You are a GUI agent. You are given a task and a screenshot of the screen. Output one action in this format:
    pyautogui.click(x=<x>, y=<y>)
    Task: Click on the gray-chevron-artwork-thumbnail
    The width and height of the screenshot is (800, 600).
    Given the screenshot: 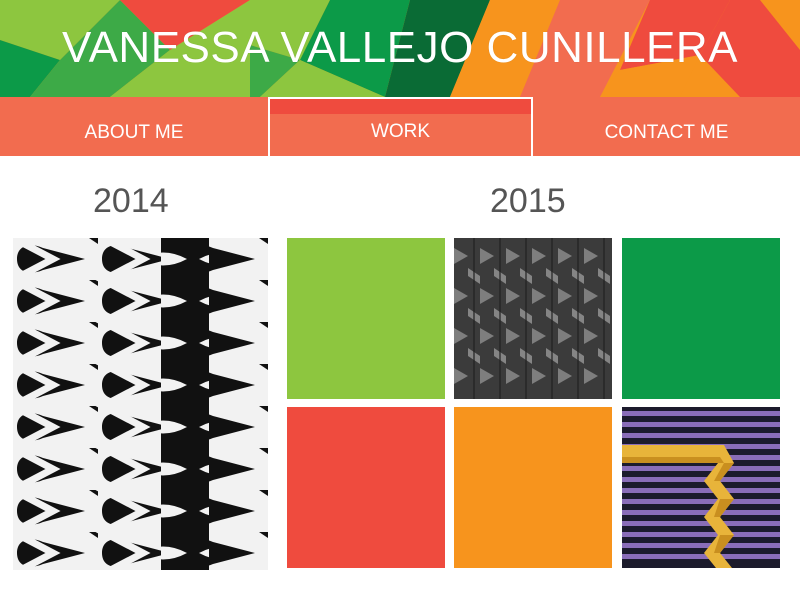 What is the action you would take?
    pyautogui.click(x=533, y=318)
    